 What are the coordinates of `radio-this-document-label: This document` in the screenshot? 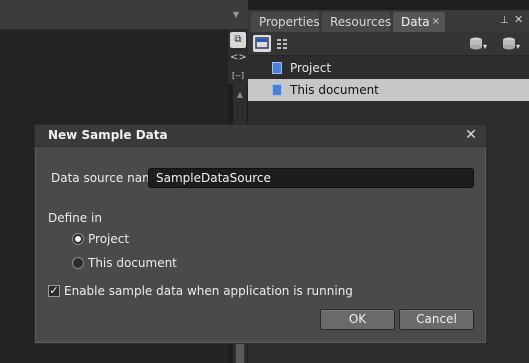 It's located at (132, 263).